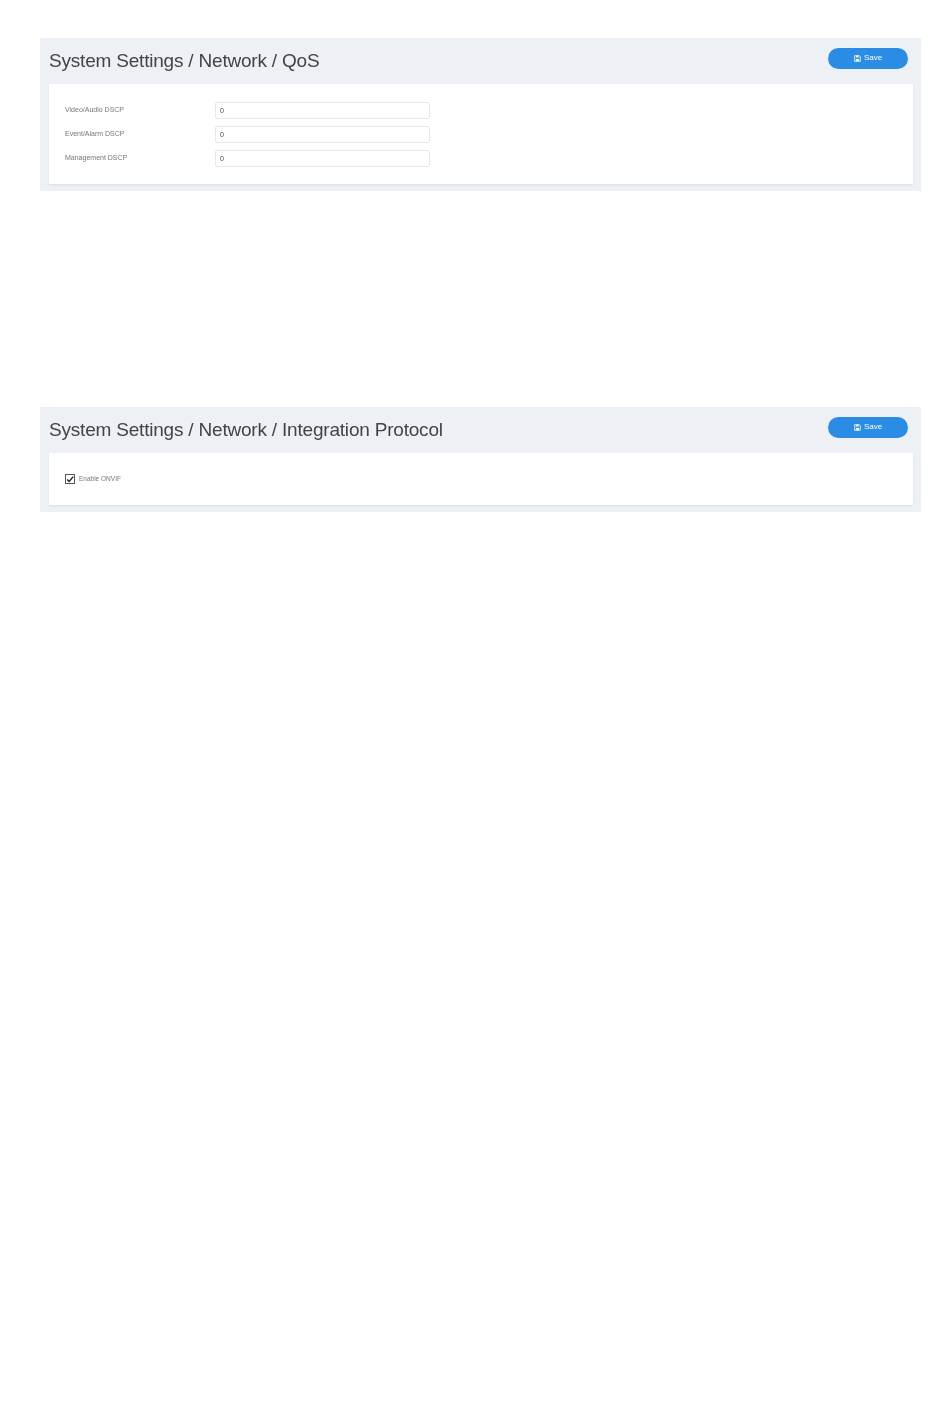 The height and width of the screenshot is (1409, 950). Describe the element at coordinates (246, 430) in the screenshot. I see `page-title: System Settings / Network / Integration Protocol` at that location.